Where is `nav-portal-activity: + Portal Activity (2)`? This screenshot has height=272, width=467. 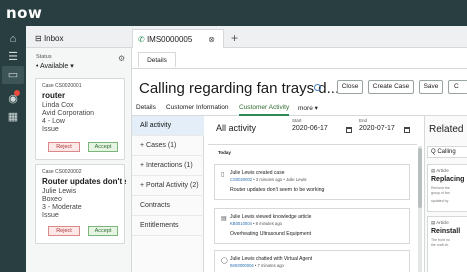 nav-portal-activity: + Portal Activity (2) is located at coordinates (168, 186).